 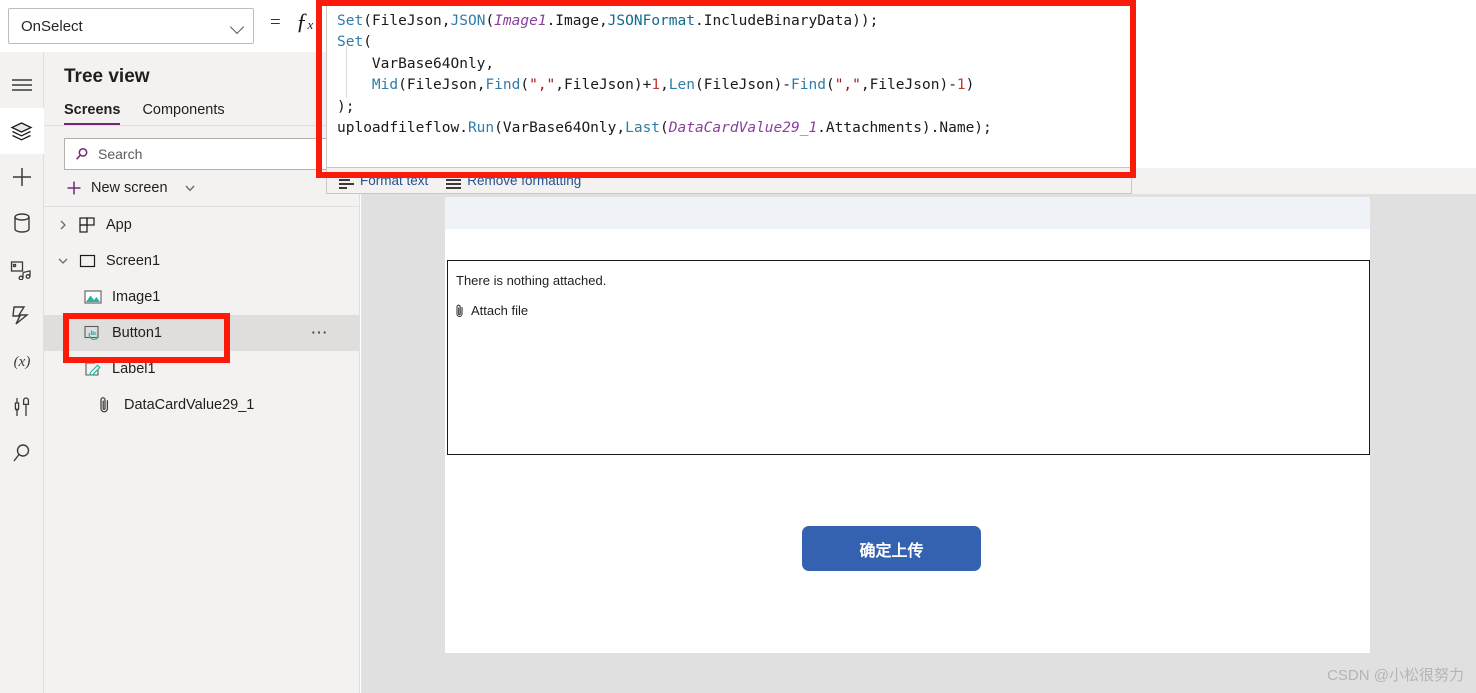 What do you see at coordinates (129, 188) in the screenshot?
I see `new-screen-label: New screen` at bounding box center [129, 188].